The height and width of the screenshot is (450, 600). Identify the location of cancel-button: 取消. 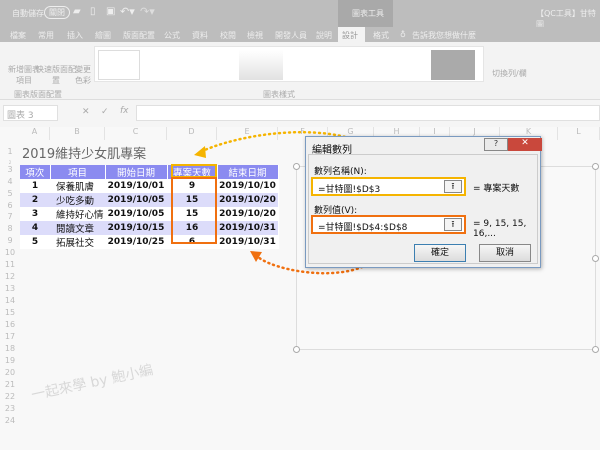
(505, 253).